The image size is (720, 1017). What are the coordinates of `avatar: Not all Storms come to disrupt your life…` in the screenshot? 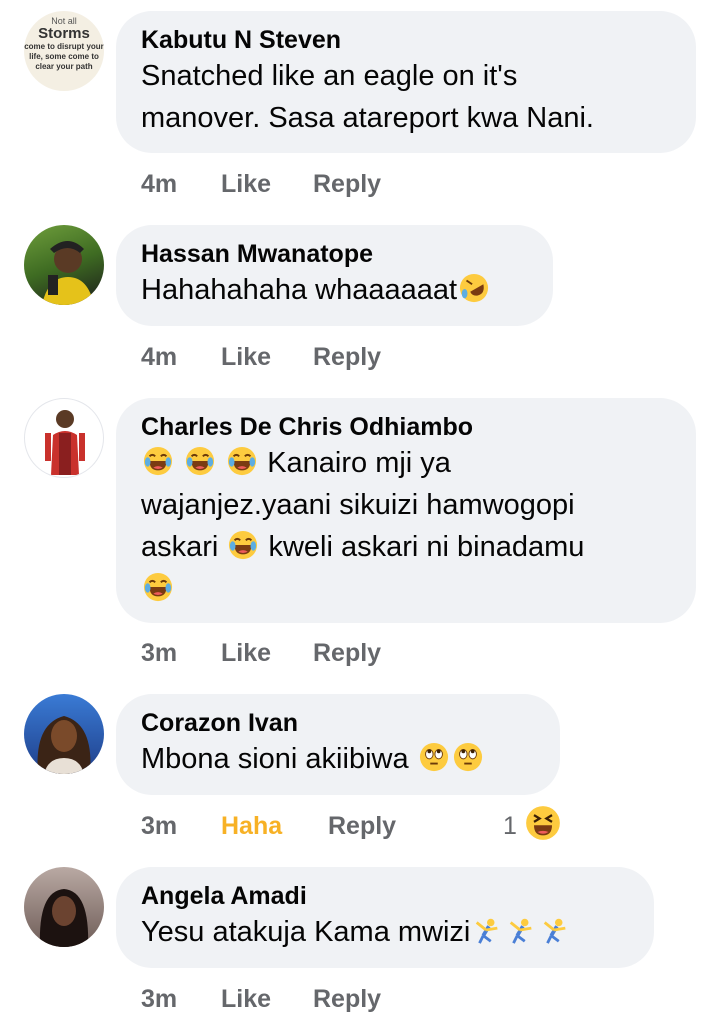 It's located at (64, 51).